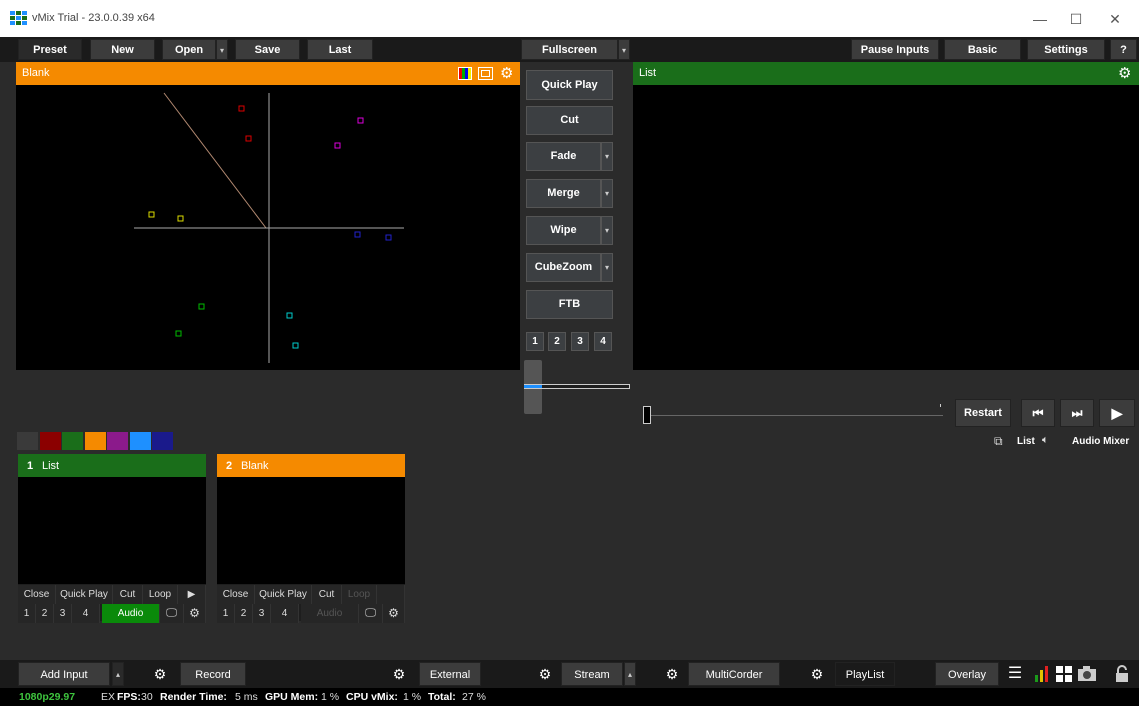 This screenshot has width=1139, height=706. Describe the element at coordinates (967, 674) in the screenshot. I see `overlay-button: Overlay` at that location.